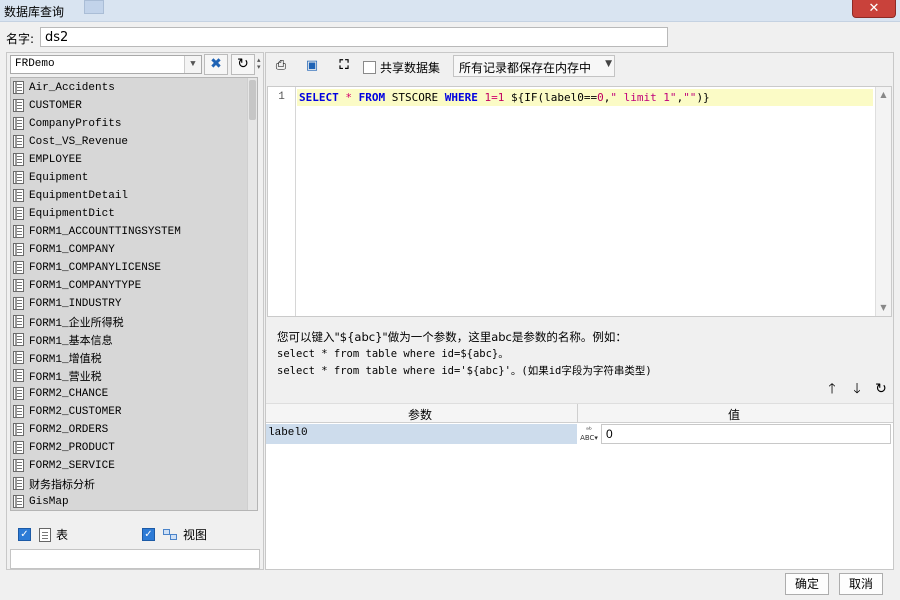 The image size is (900, 600). Describe the element at coordinates (60, 429) in the screenshot. I see `list-item: FORM2_ORDERS` at that location.